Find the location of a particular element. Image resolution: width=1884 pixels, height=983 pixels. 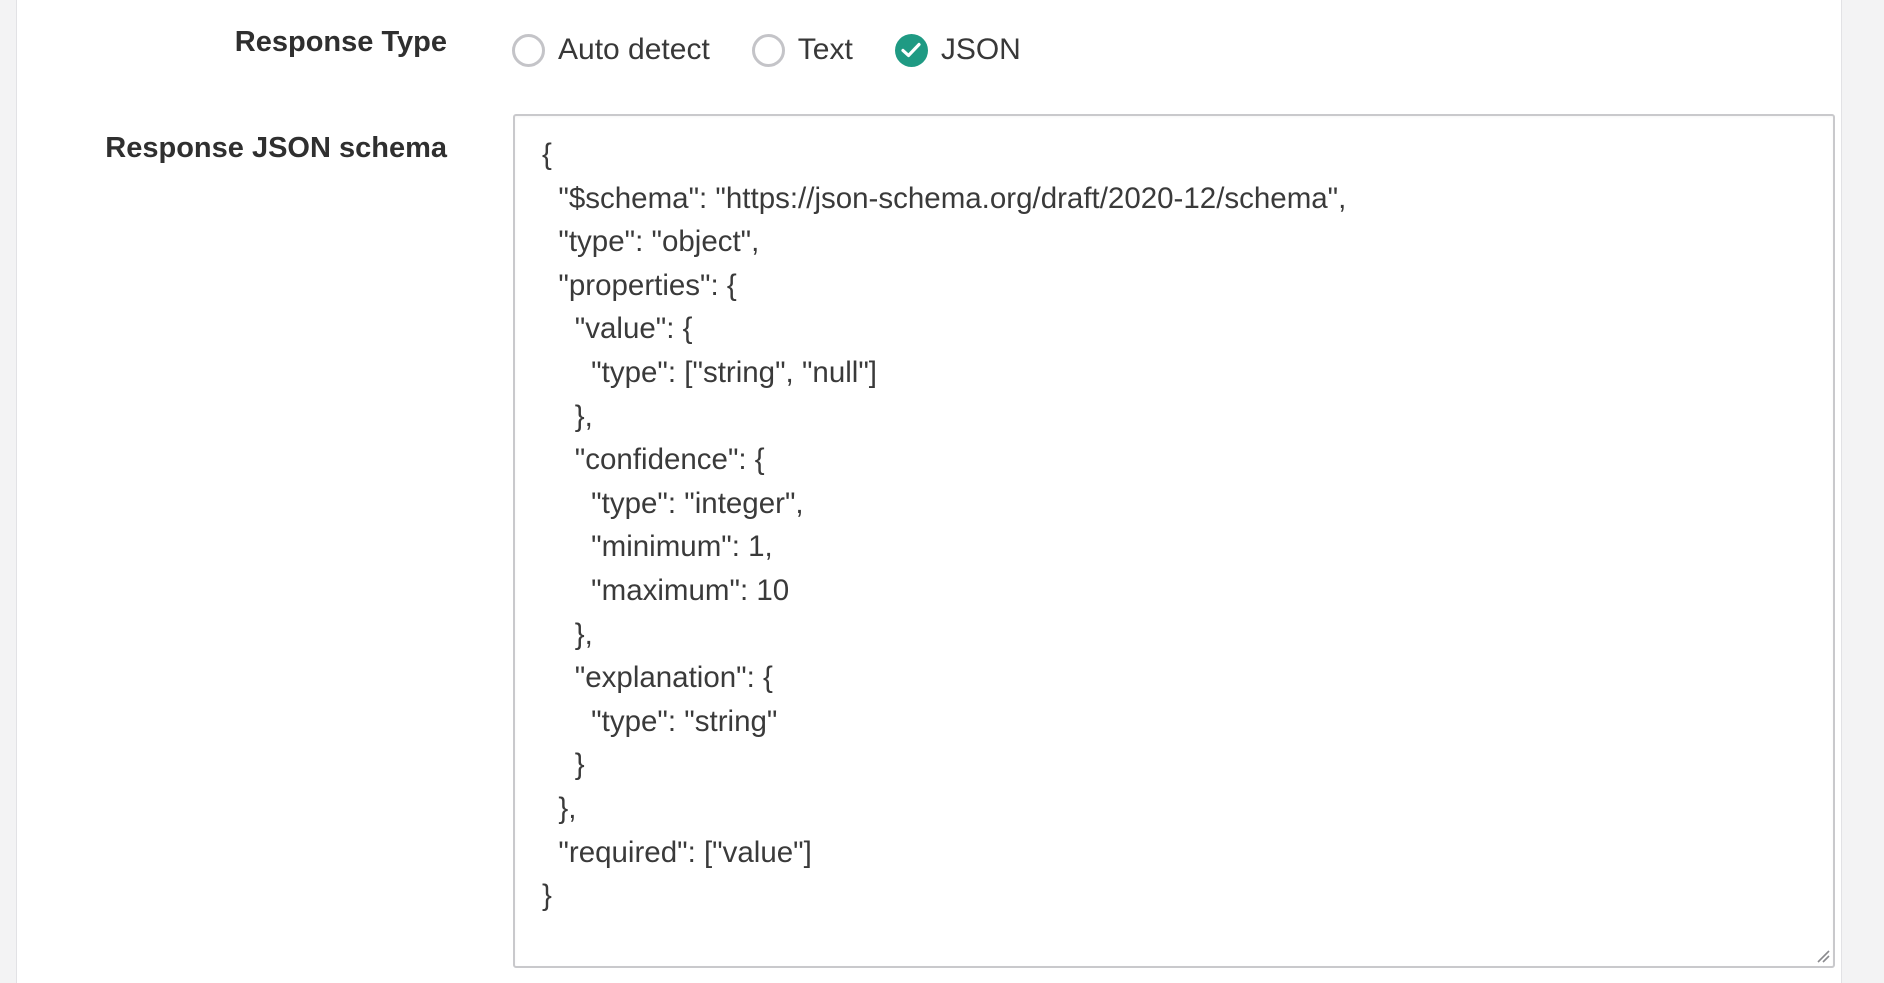

radio-auto-detect is located at coordinates (528, 50).